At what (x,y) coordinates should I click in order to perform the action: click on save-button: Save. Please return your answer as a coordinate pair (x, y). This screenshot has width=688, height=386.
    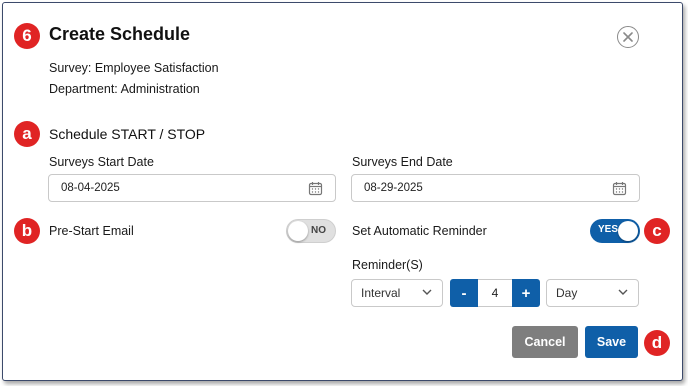
    Looking at the image, I should click on (611, 342).